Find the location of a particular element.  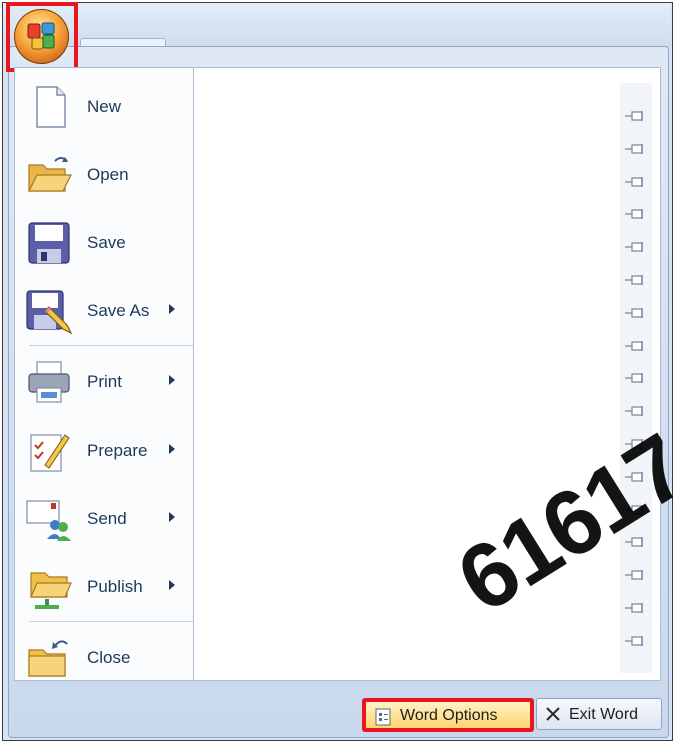

prepare-icon is located at coordinates (50, 453).